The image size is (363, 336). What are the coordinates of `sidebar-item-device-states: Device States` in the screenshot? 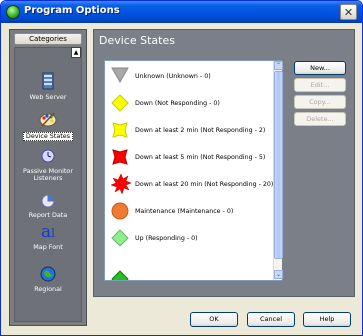 It's located at (48, 125).